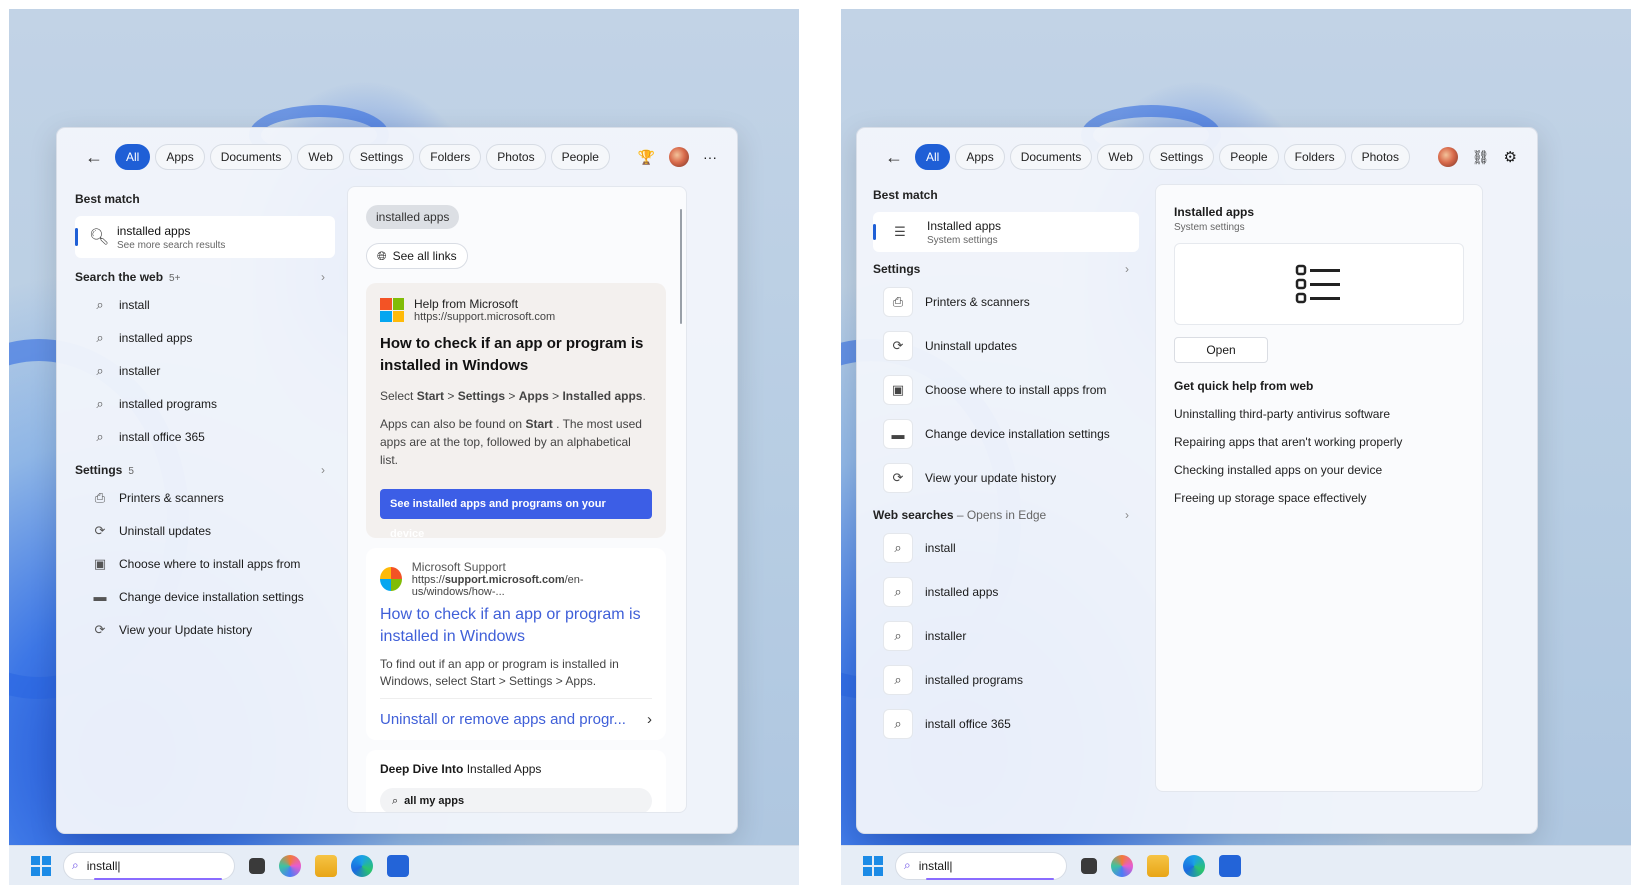  I want to click on web-search-item: ⌕ installer, so click(1006, 636).